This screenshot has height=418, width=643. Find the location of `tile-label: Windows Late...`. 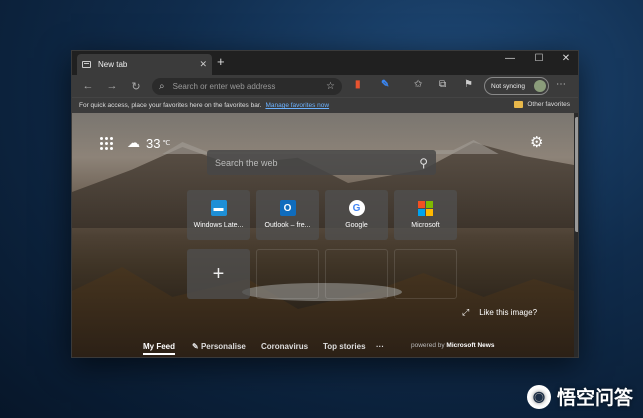

tile-label: Windows Late... is located at coordinates (218, 225).